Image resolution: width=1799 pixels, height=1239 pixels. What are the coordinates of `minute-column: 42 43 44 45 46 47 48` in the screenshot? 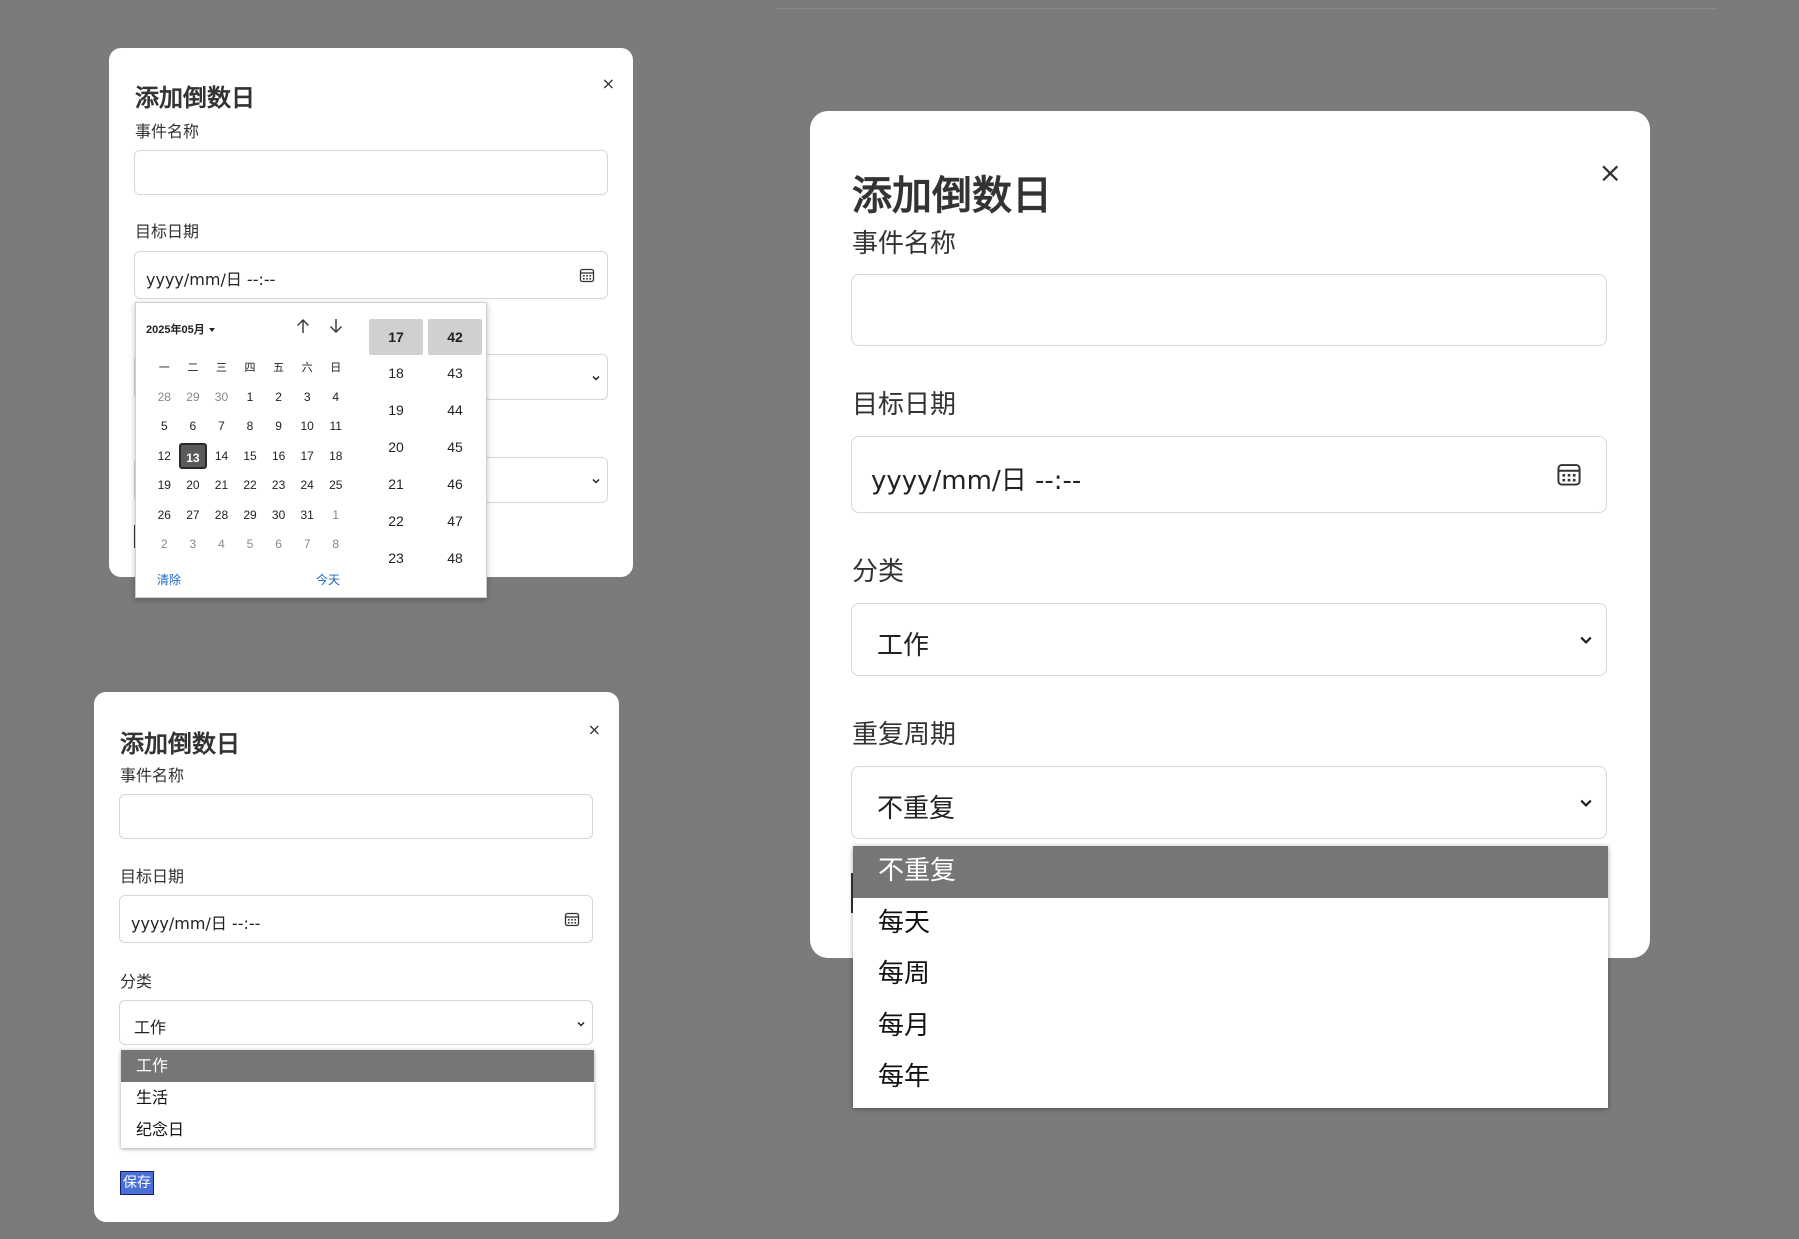 It's located at (455, 448).